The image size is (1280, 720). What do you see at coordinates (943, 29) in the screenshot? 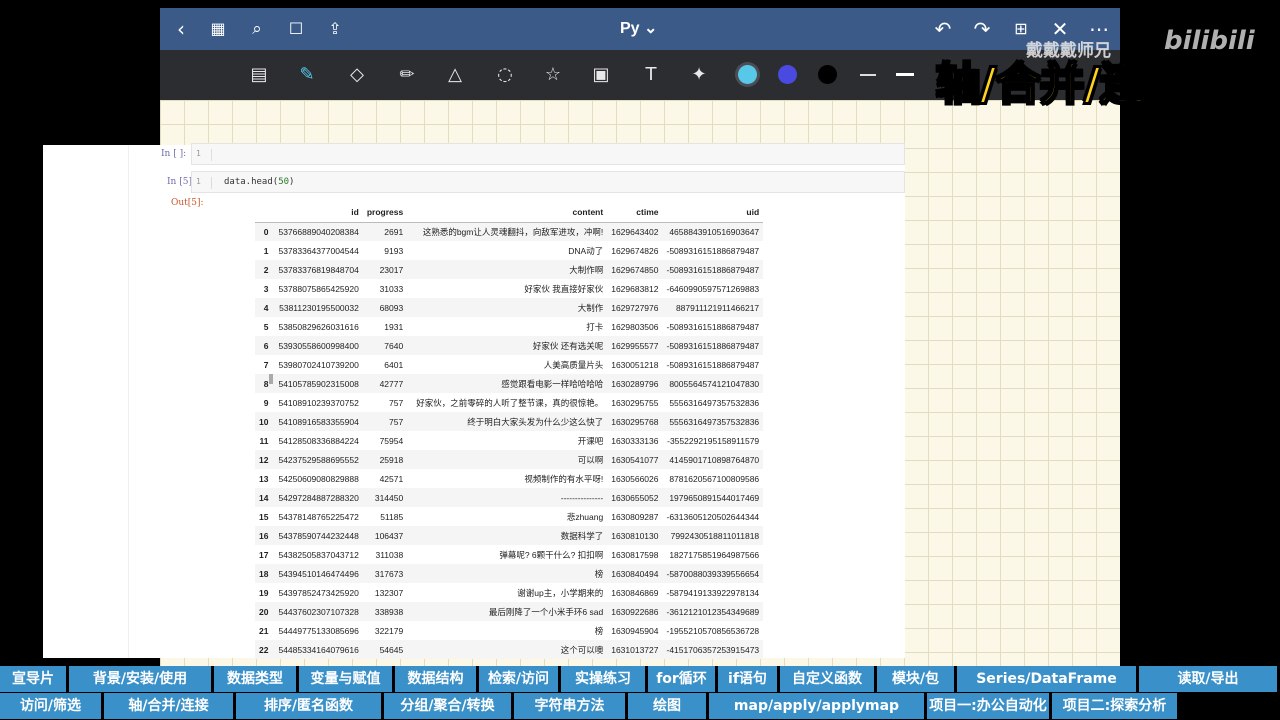
I see `undo-icon: ↶` at bounding box center [943, 29].